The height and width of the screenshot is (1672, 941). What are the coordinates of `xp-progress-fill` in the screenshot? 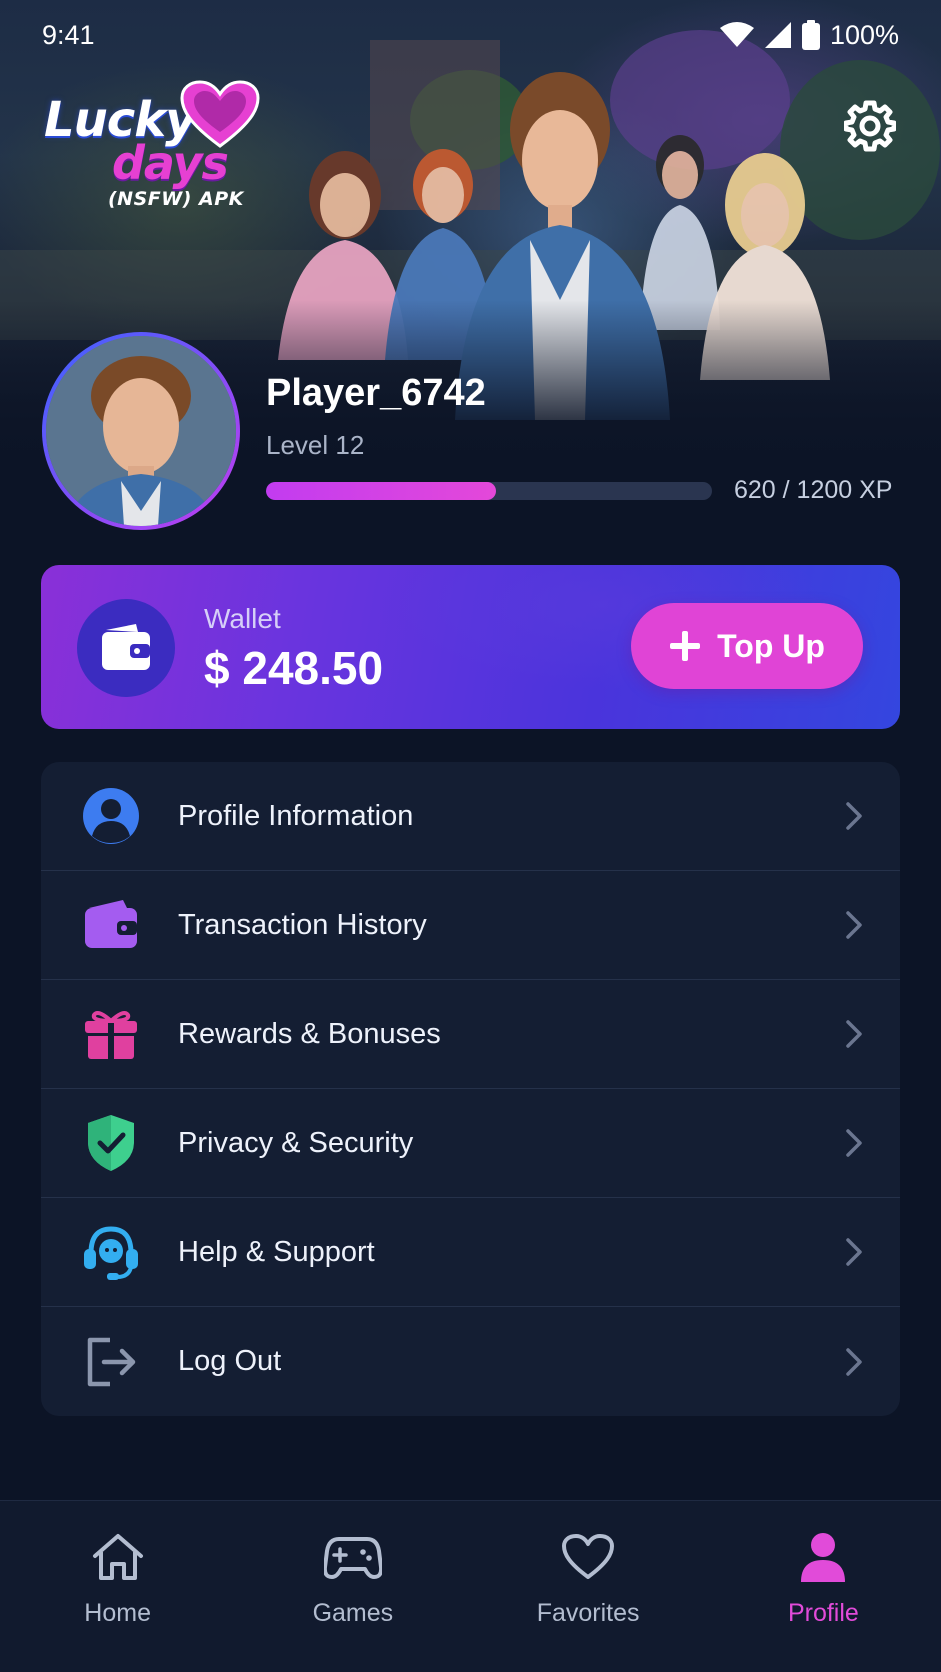 It's located at (381, 491).